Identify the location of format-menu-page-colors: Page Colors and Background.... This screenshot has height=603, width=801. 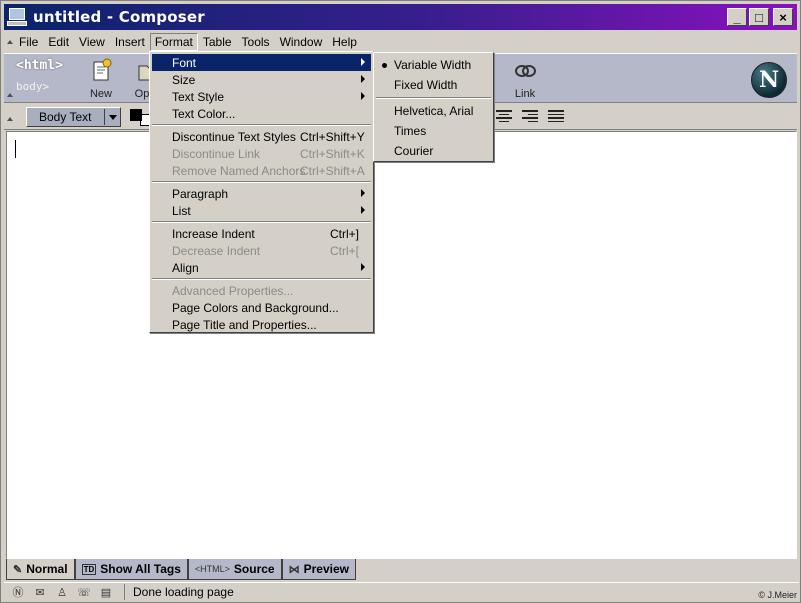
(261, 307).